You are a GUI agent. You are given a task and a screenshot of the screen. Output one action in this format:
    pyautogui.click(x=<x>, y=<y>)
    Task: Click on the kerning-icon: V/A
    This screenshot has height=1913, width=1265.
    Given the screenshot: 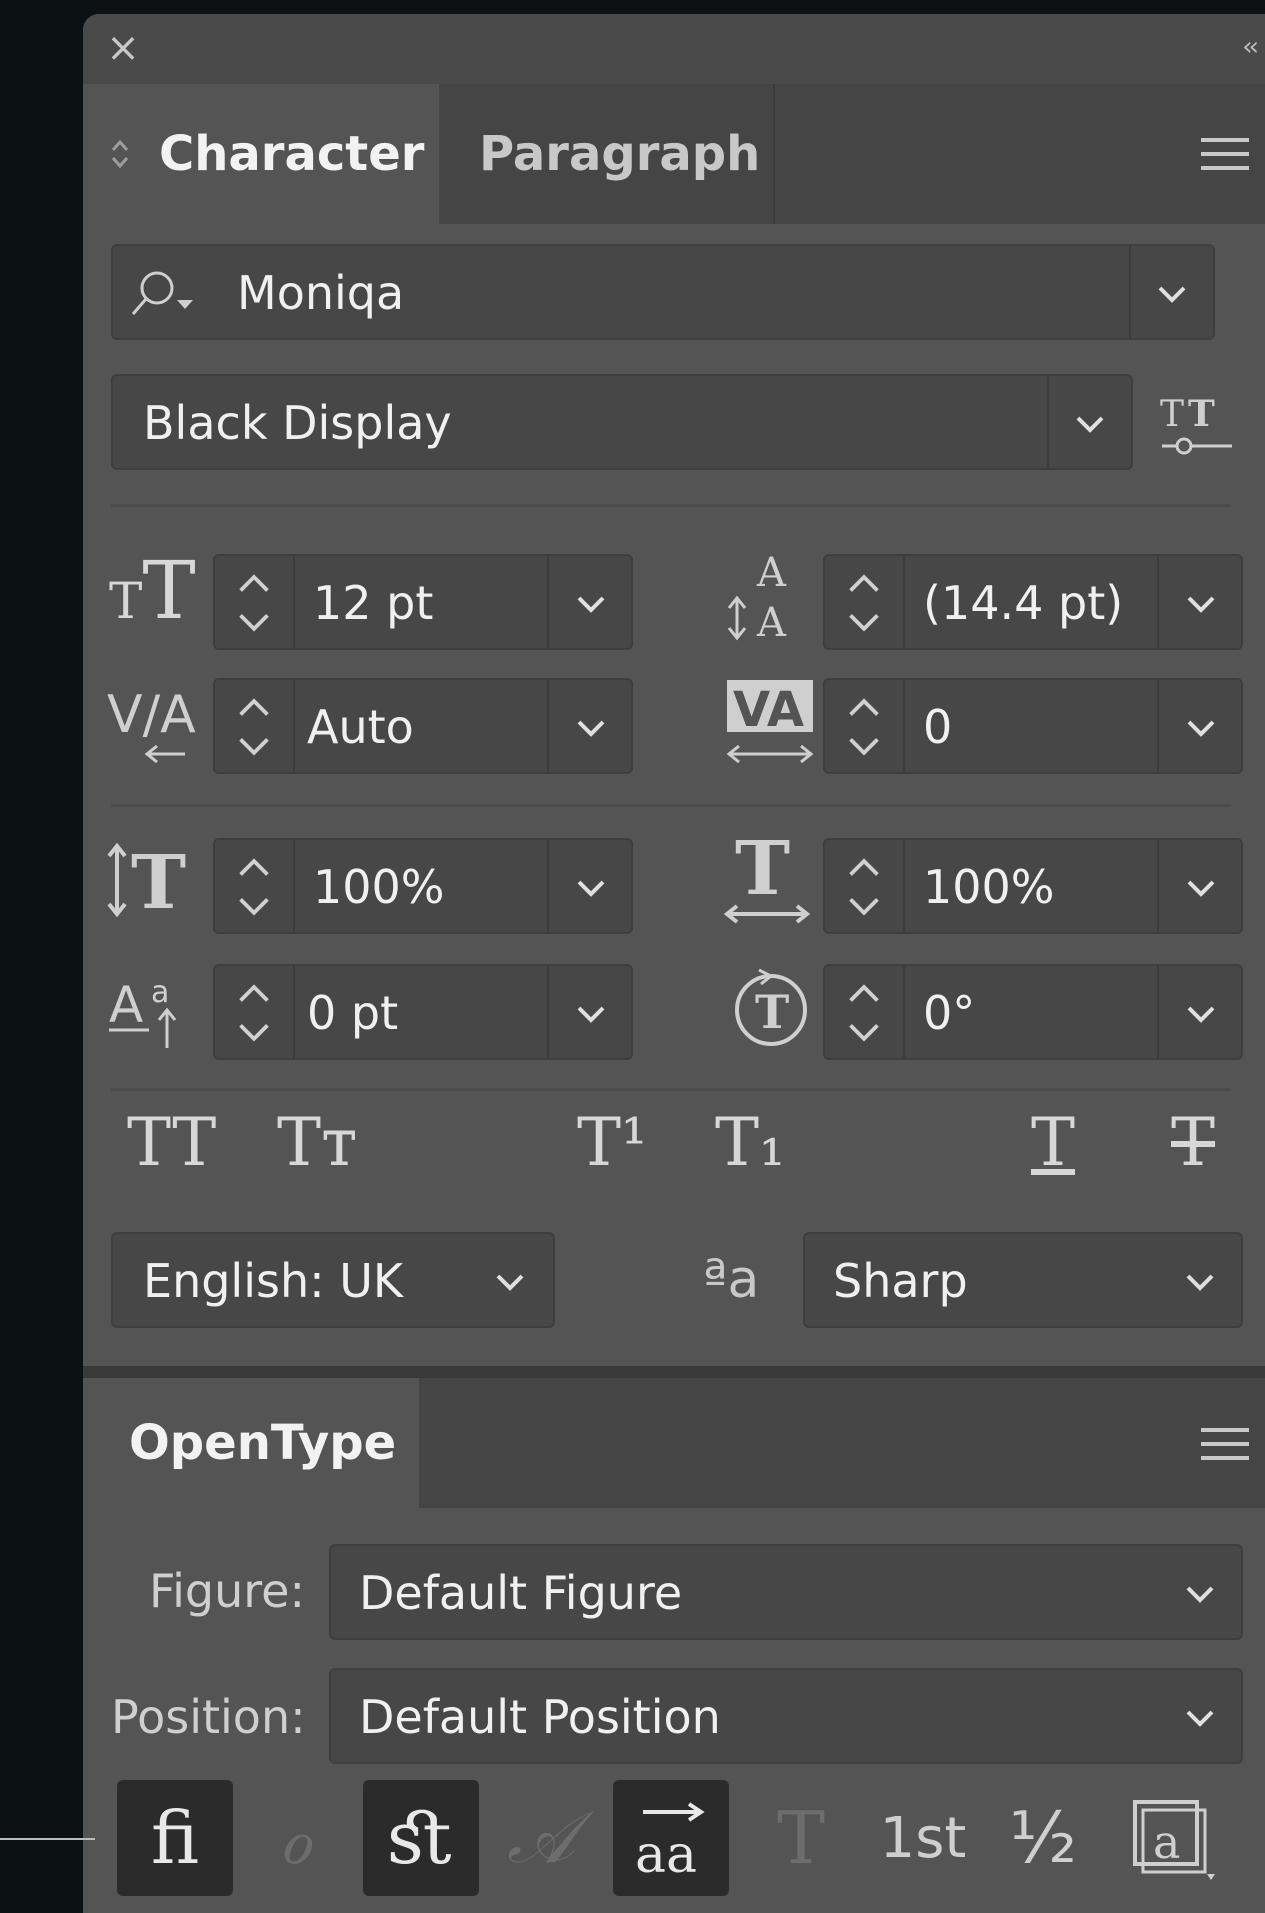 What is the action you would take?
    pyautogui.click(x=151, y=724)
    